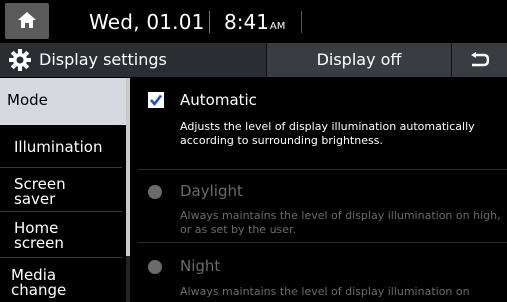 The image size is (507, 302). I want to click on settings-header: Display settings Display off, so click(253, 60).